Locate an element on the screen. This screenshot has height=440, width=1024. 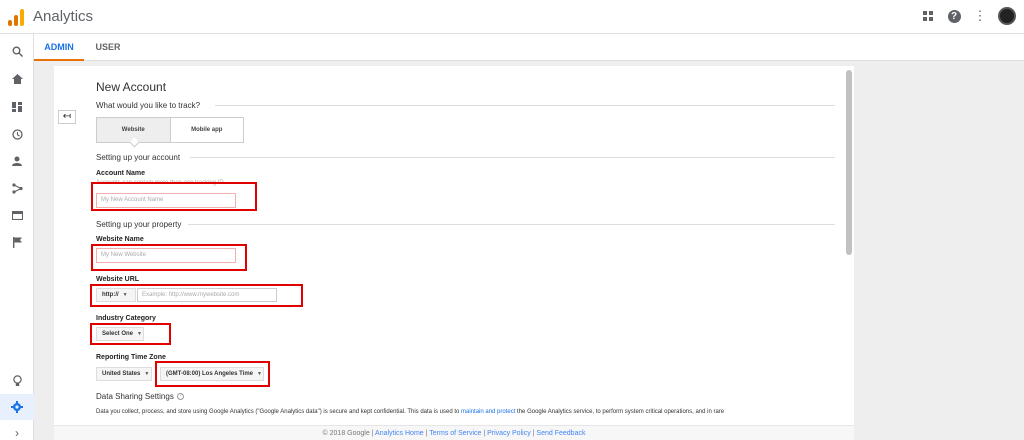
more-vert-icon: ⋮ is located at coordinates (980, 16).